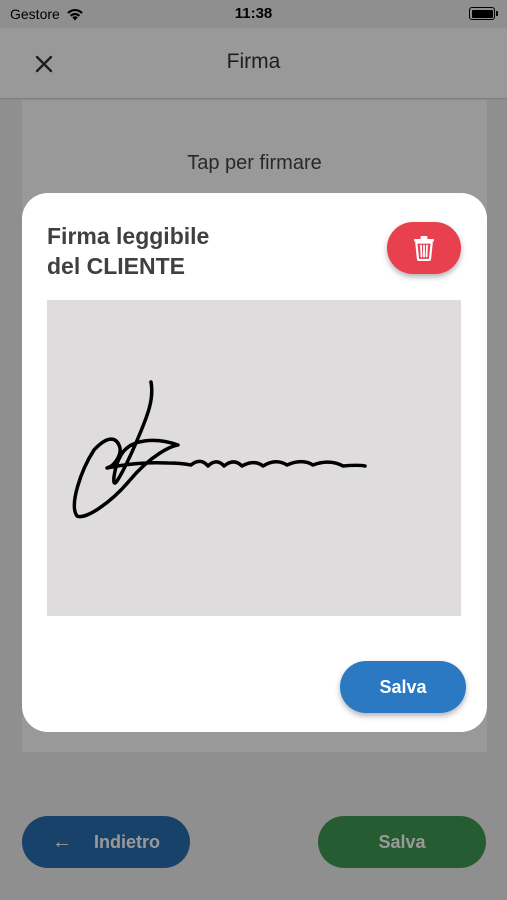  What do you see at coordinates (177, 251) in the screenshot?
I see `modal-title: Firma leggibile del CLIENTE` at bounding box center [177, 251].